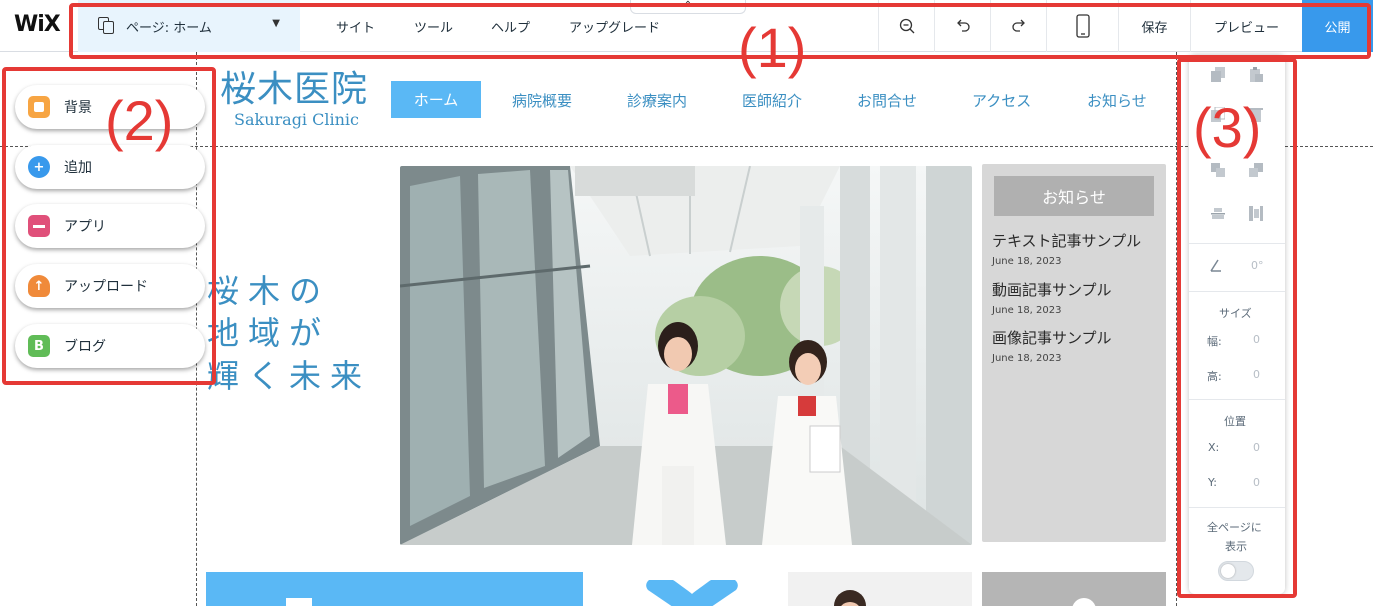 The height and width of the screenshot is (606, 1373). Describe the element at coordinates (686, 146) in the screenshot. I see `header-divider-line` at that location.